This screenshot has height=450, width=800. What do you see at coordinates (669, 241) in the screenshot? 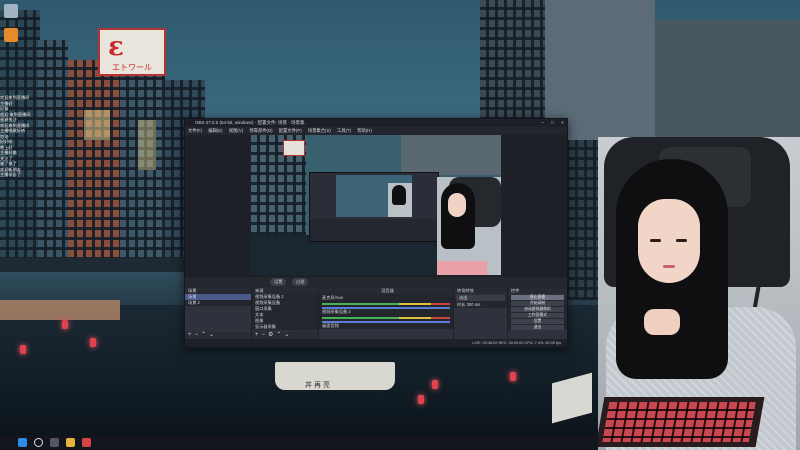
I see `face` at bounding box center [669, 241].